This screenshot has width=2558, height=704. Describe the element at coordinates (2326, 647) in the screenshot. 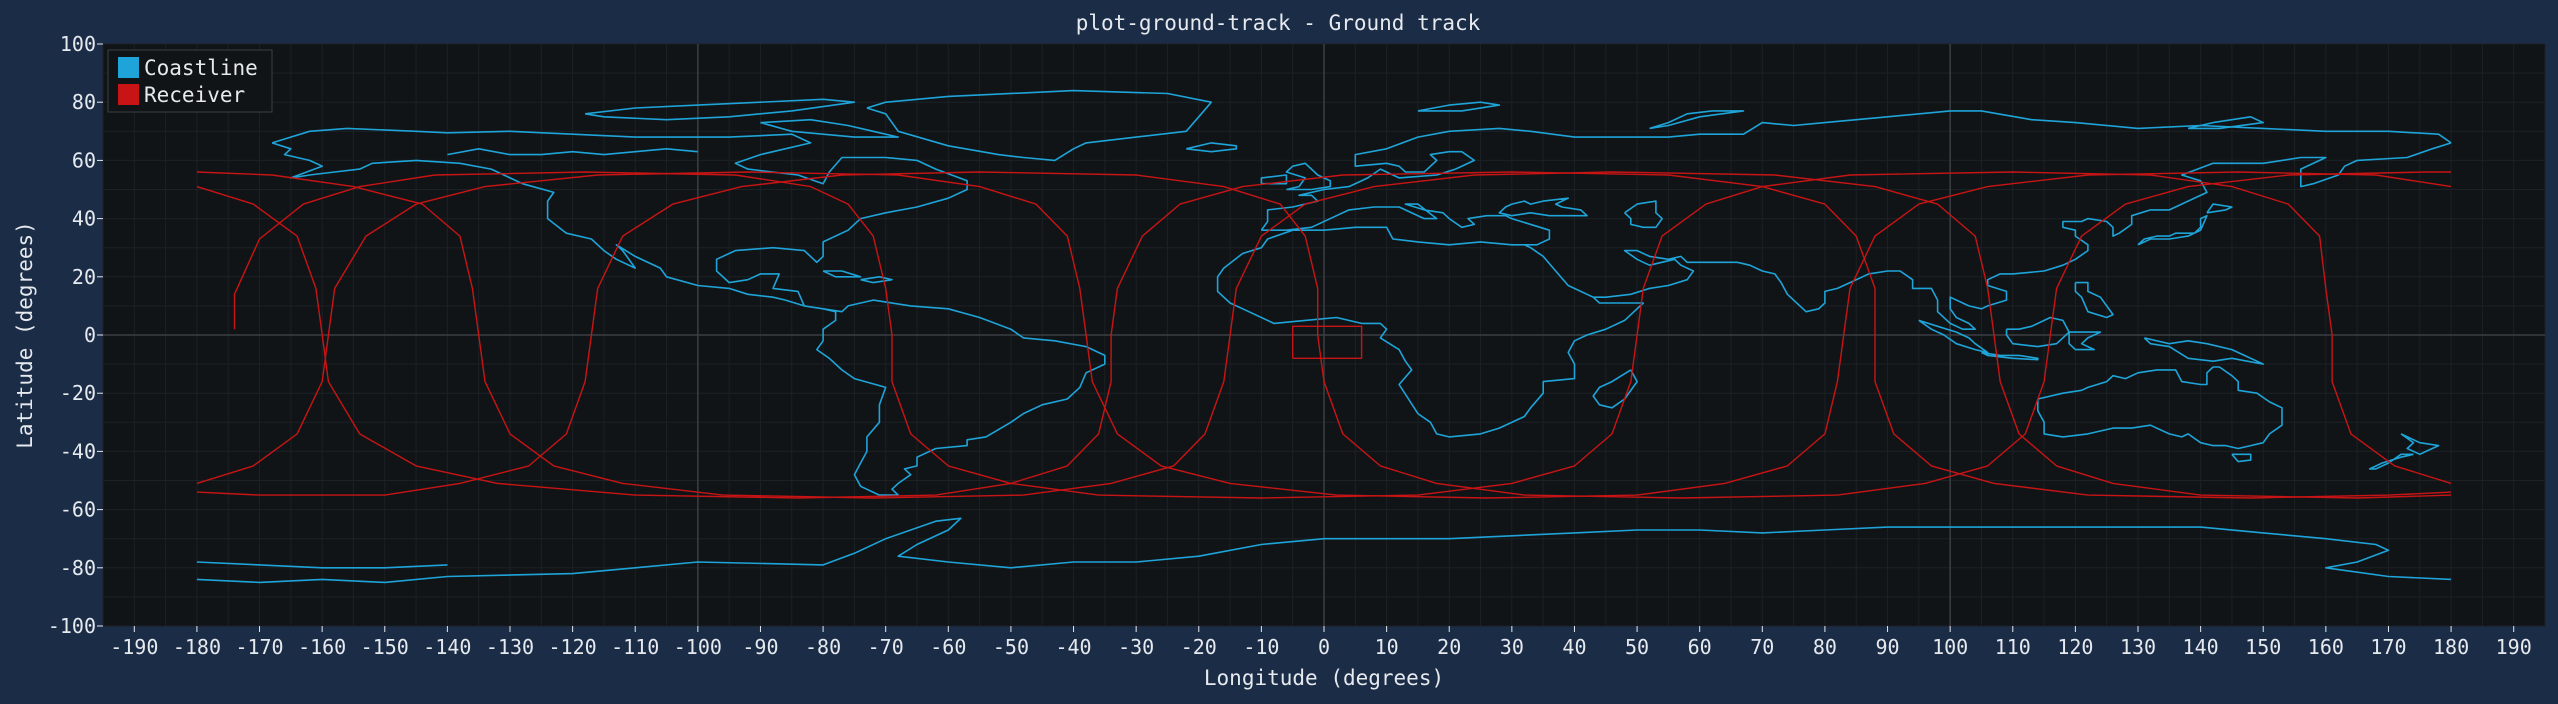

I see `x-tick-label: 160` at that location.